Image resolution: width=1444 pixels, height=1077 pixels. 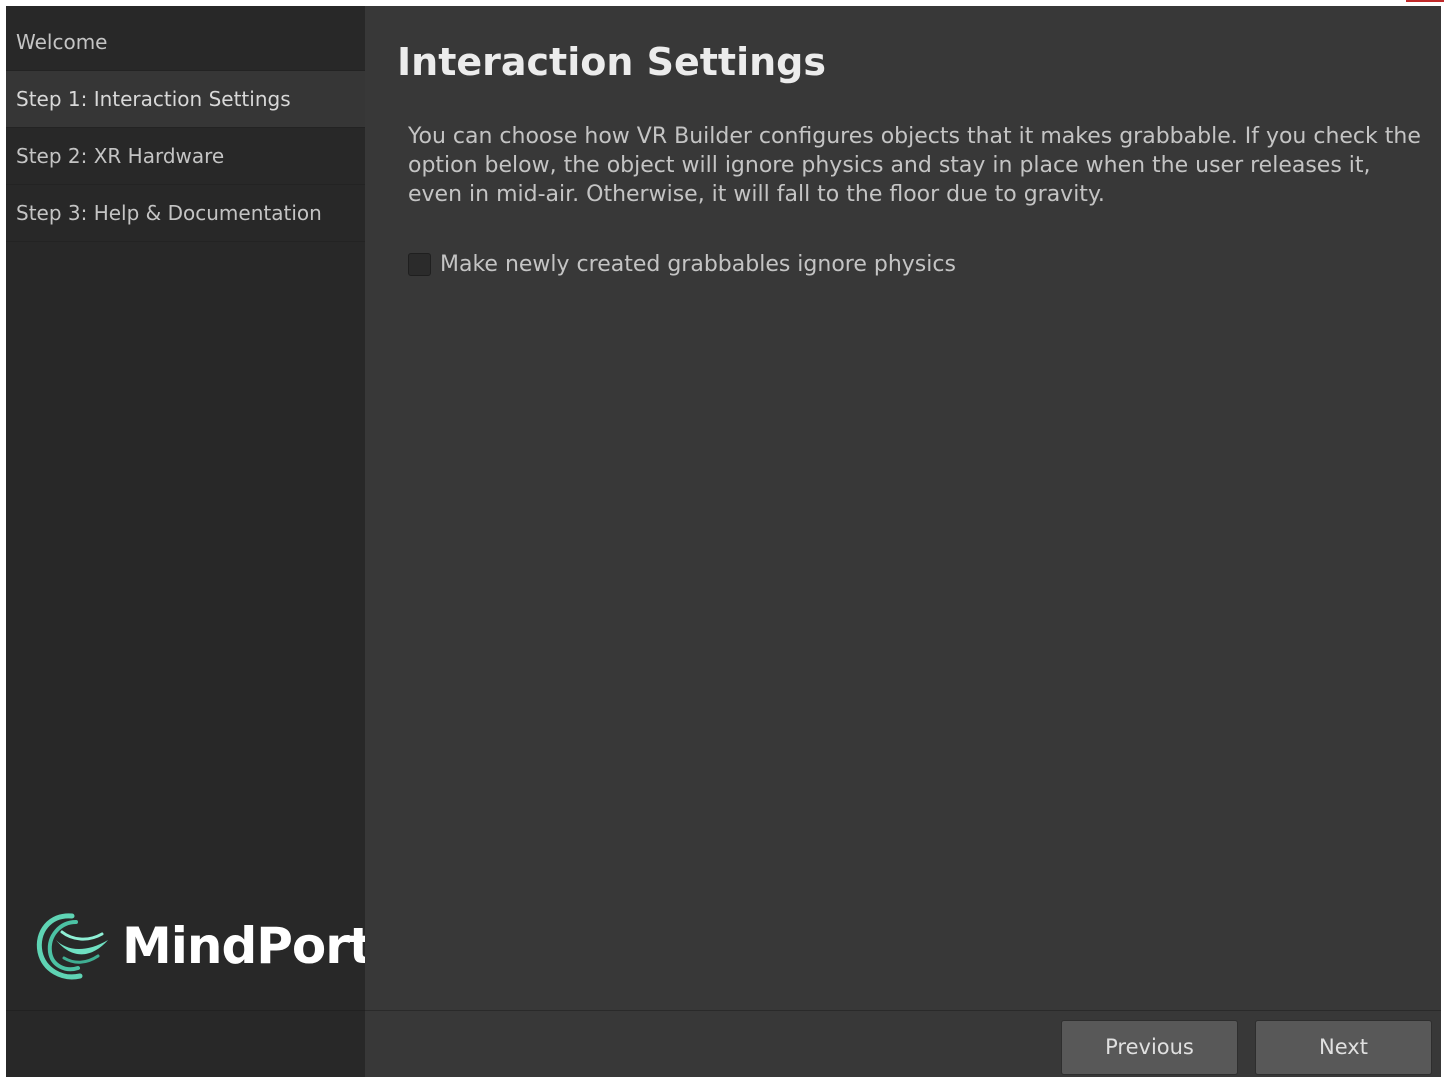 What do you see at coordinates (185, 42) in the screenshot?
I see `sidebar-item-welcome: Welcome` at bounding box center [185, 42].